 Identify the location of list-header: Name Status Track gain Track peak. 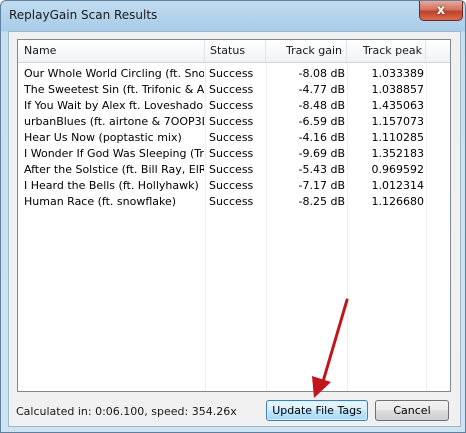
(234, 51).